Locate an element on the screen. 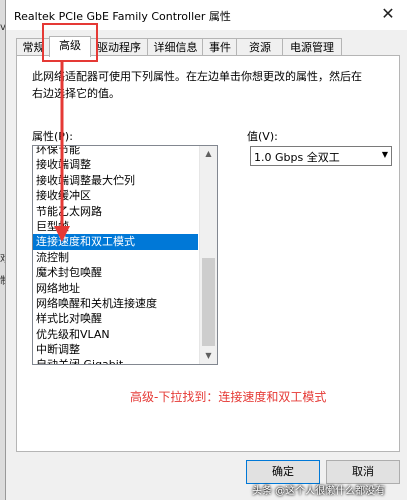 This screenshot has width=407, height=500. tab-driver: 驱动程序 is located at coordinates (119, 47).